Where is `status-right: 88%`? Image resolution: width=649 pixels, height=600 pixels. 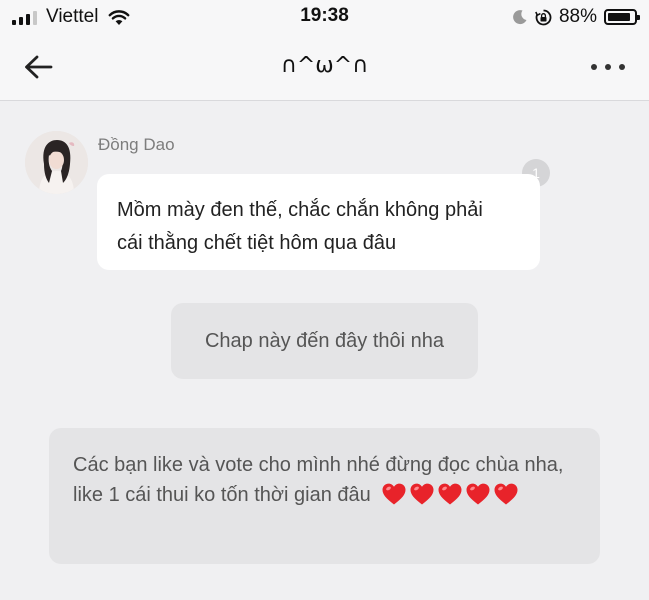 status-right: 88% is located at coordinates (576, 17).